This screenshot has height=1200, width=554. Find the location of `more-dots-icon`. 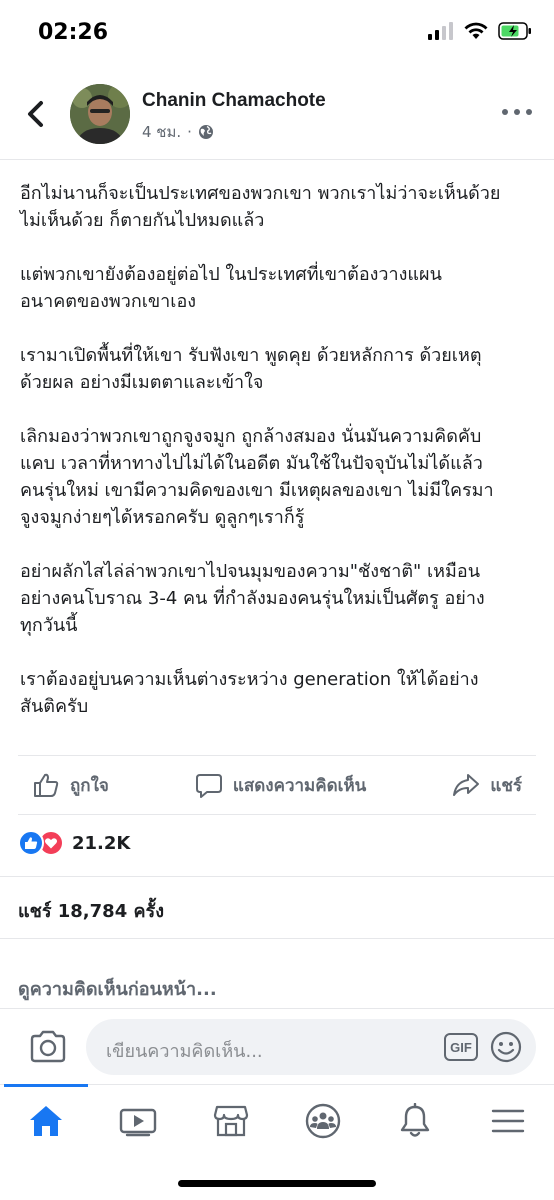

more-dots-icon is located at coordinates (505, 112).